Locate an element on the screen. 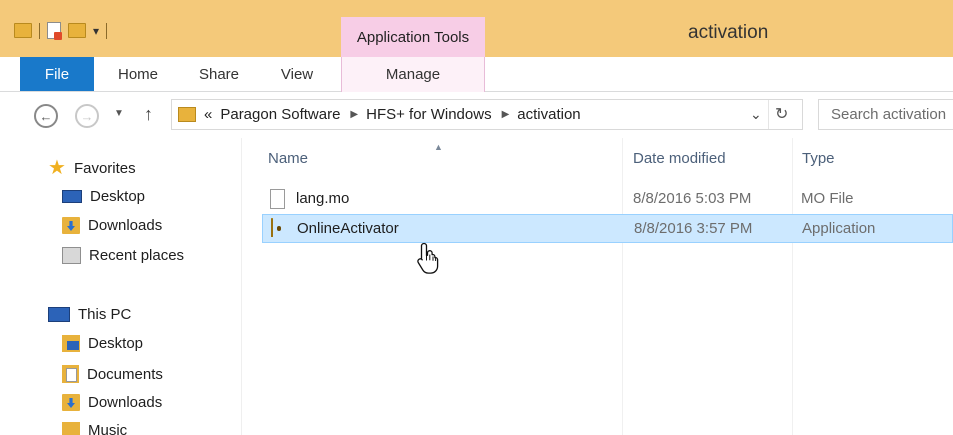 This screenshot has width=953, height=435. nav-label: Documents is located at coordinates (125, 374).